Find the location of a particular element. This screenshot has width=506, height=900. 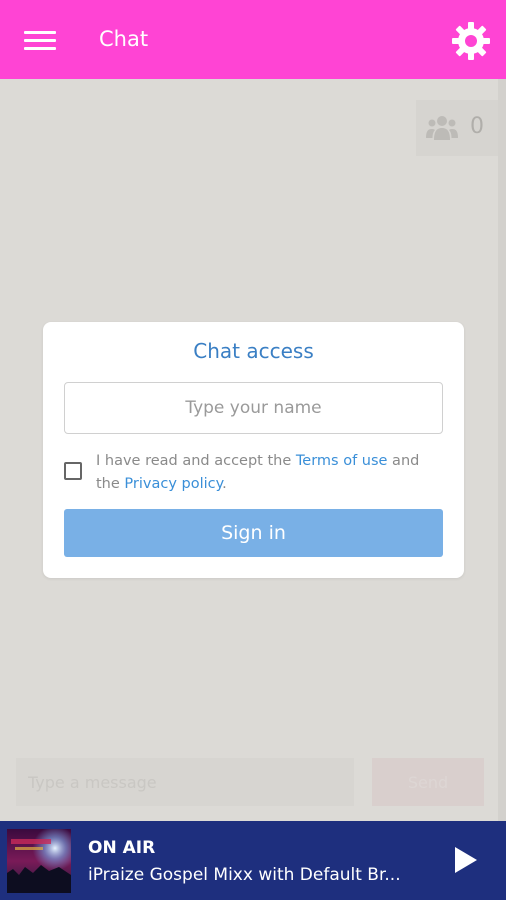

dialog-title: Chat access is located at coordinates (253, 351).